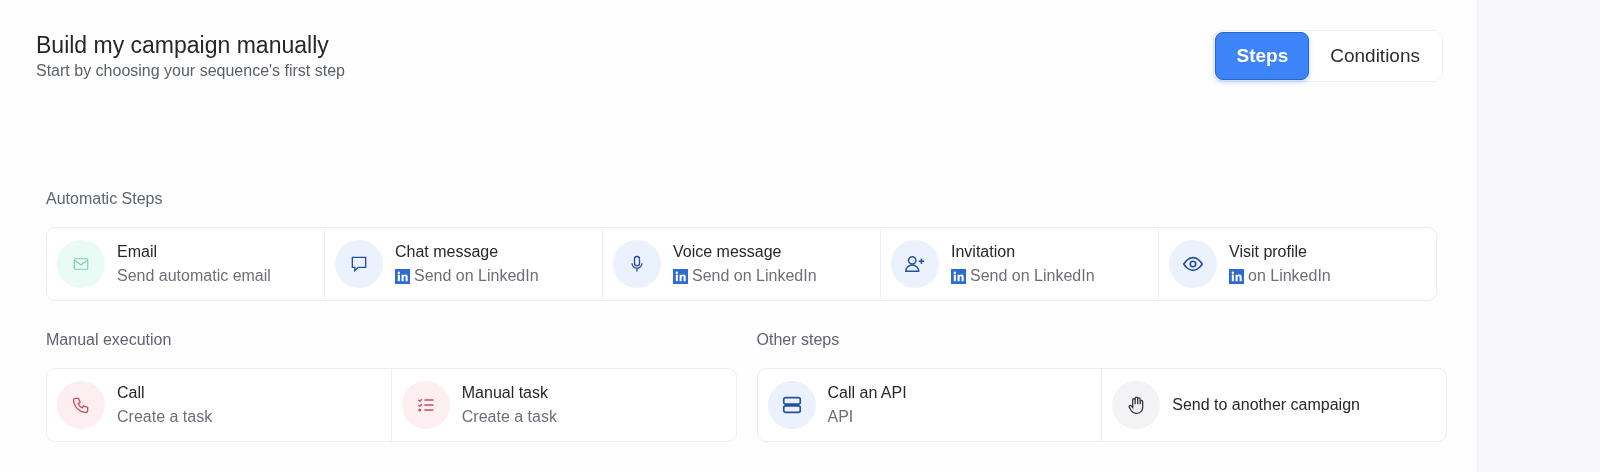 Image resolution: width=1600 pixels, height=472 pixels. Describe the element at coordinates (867, 393) in the screenshot. I see `step-name: Call an API` at that location.